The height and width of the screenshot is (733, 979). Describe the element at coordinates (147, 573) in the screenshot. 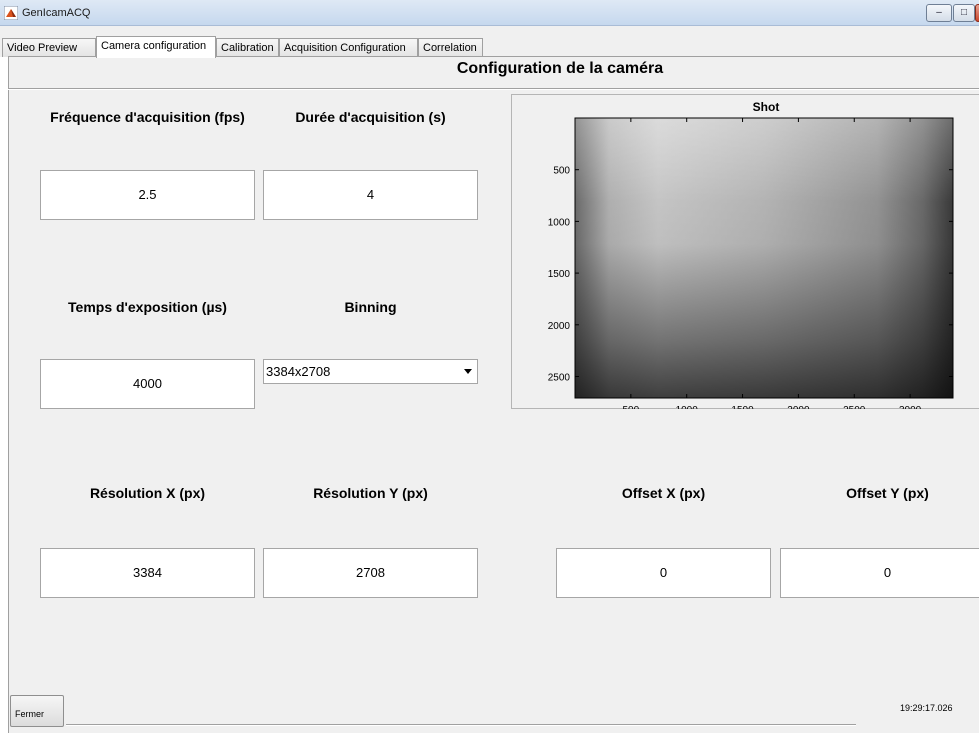

I see `resolution-x-input: 3384` at that location.